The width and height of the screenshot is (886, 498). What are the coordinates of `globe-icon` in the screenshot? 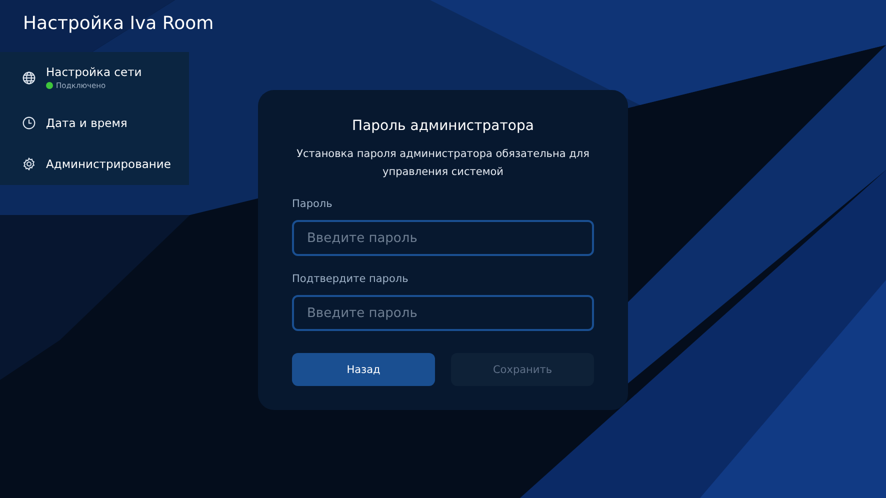 It's located at (29, 77).